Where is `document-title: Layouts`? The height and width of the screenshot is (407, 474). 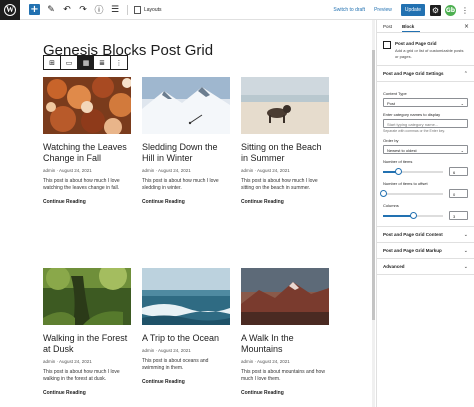
document-title: Layouts is located at coordinates (153, 10).